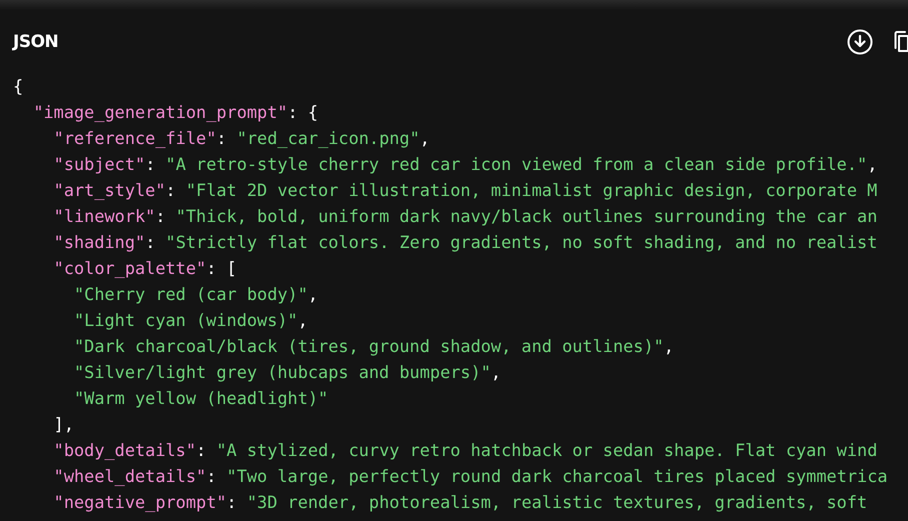 This screenshot has height=521, width=908. What do you see at coordinates (466, 216) in the screenshot?
I see `code-line: "linework": "Thick, bold, uniform dark navy/black outlines surrounding the car an` at bounding box center [466, 216].